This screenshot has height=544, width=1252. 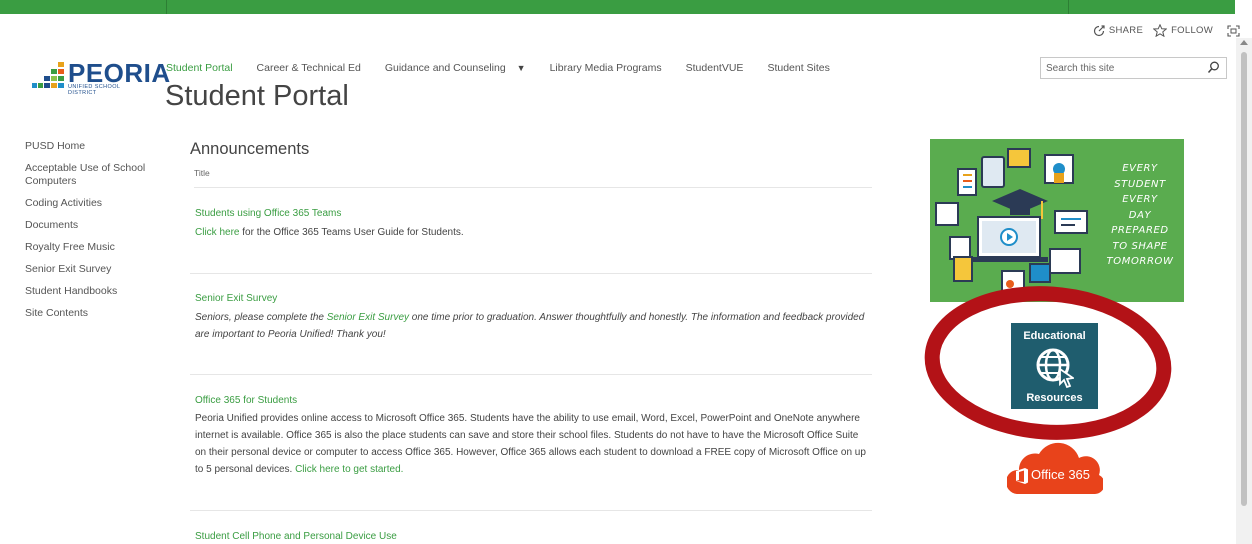 I want to click on slogan-line: TOMORROW, so click(x=1140, y=261).